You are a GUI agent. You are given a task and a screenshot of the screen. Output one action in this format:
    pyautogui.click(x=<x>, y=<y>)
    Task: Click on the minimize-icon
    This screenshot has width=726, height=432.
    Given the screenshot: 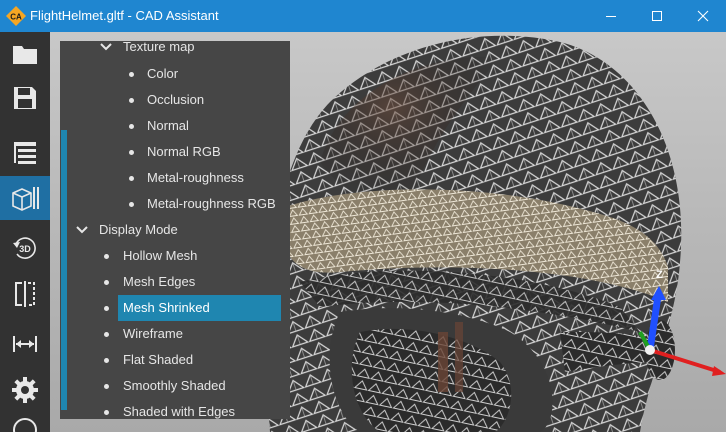 What is the action you would take?
    pyautogui.click(x=611, y=16)
    